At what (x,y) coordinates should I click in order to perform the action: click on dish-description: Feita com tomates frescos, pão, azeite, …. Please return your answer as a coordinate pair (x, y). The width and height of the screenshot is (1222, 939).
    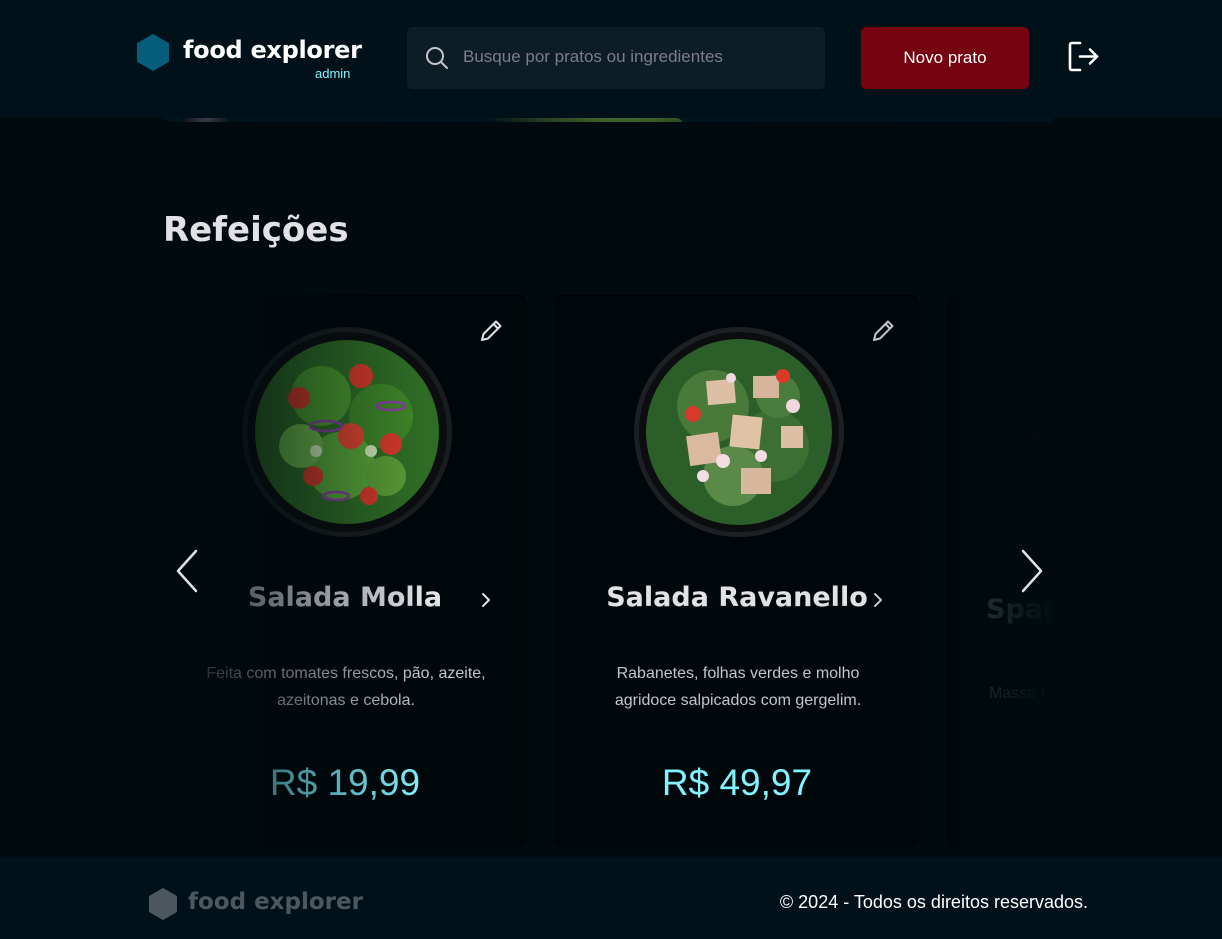
    Looking at the image, I should click on (346, 687).